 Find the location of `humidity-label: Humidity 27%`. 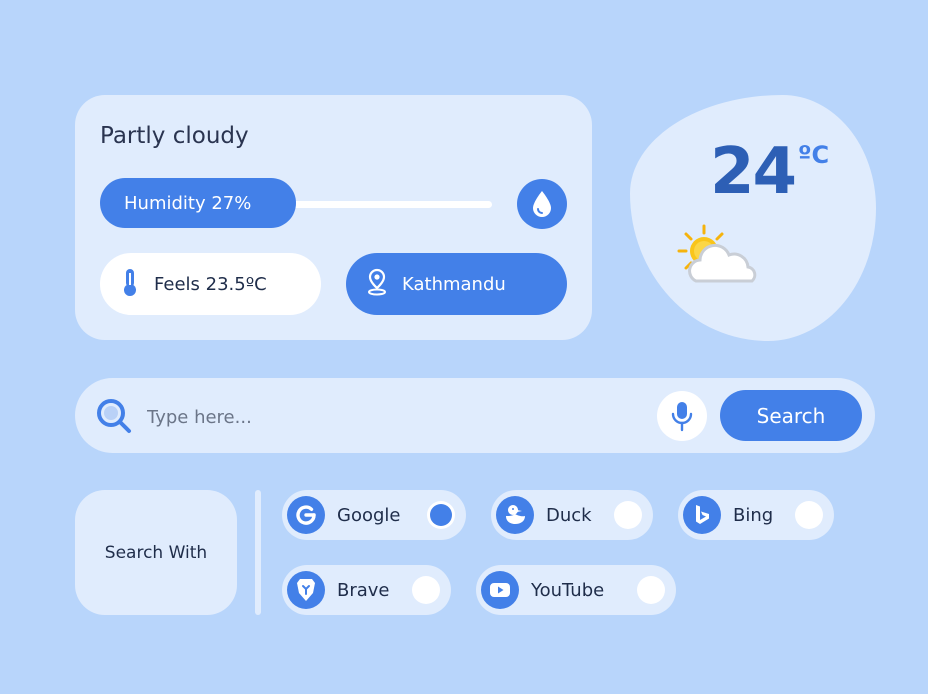

humidity-label: Humidity 27% is located at coordinates (188, 203).